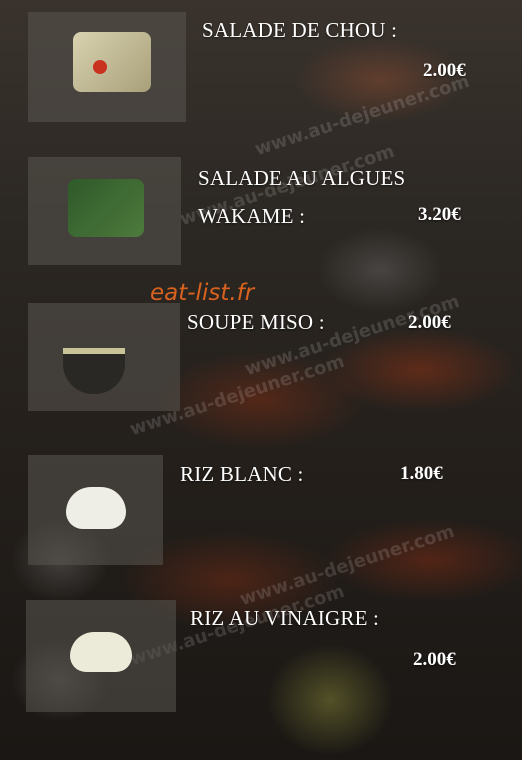 The width and height of the screenshot is (522, 760). I want to click on cabbage-salad-photo, so click(107, 67).